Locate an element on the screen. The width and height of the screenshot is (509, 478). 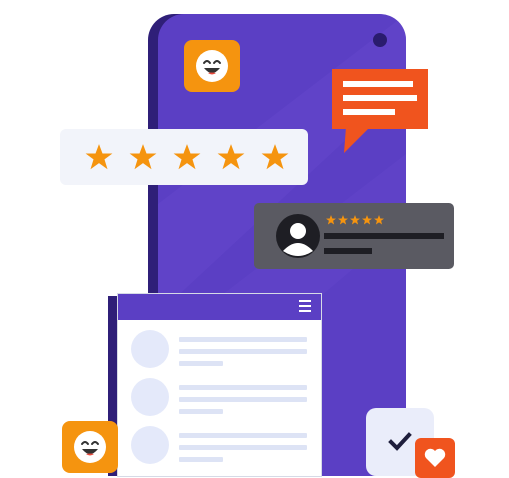
rating-card is located at coordinates (184, 157).